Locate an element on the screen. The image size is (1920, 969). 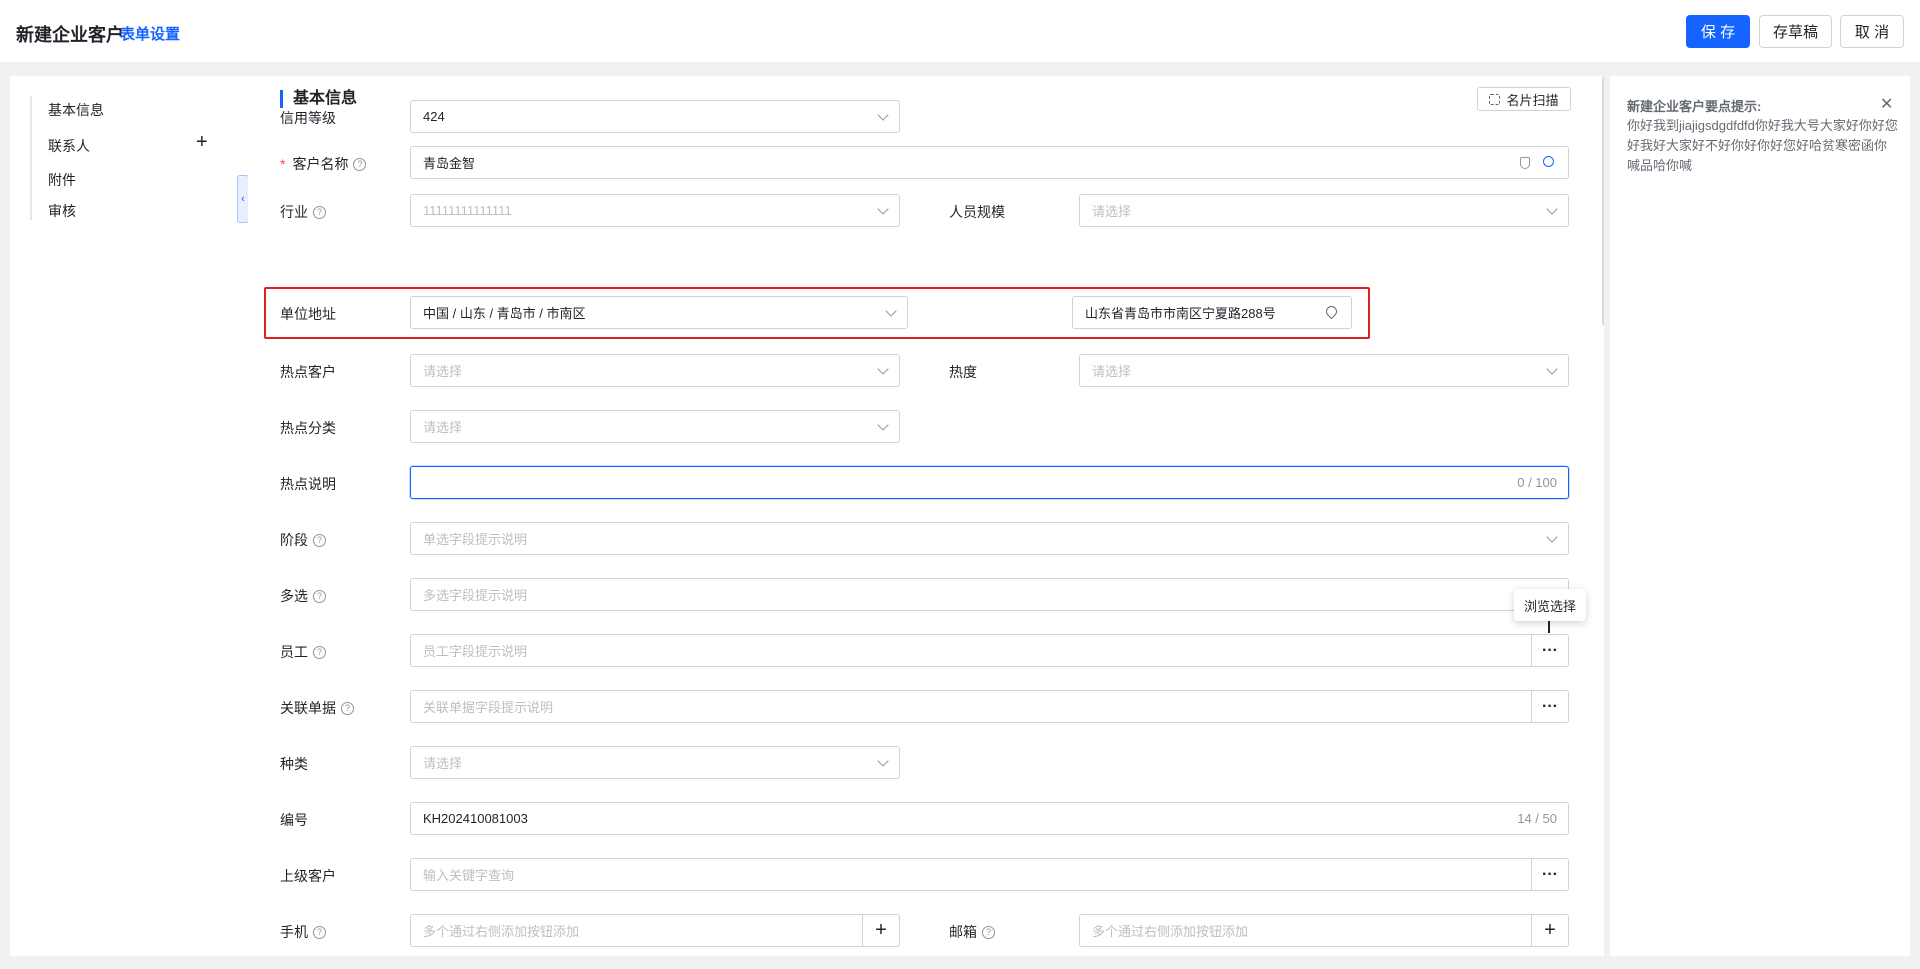
customer-name-input: 青岛金智 is located at coordinates (989, 162).